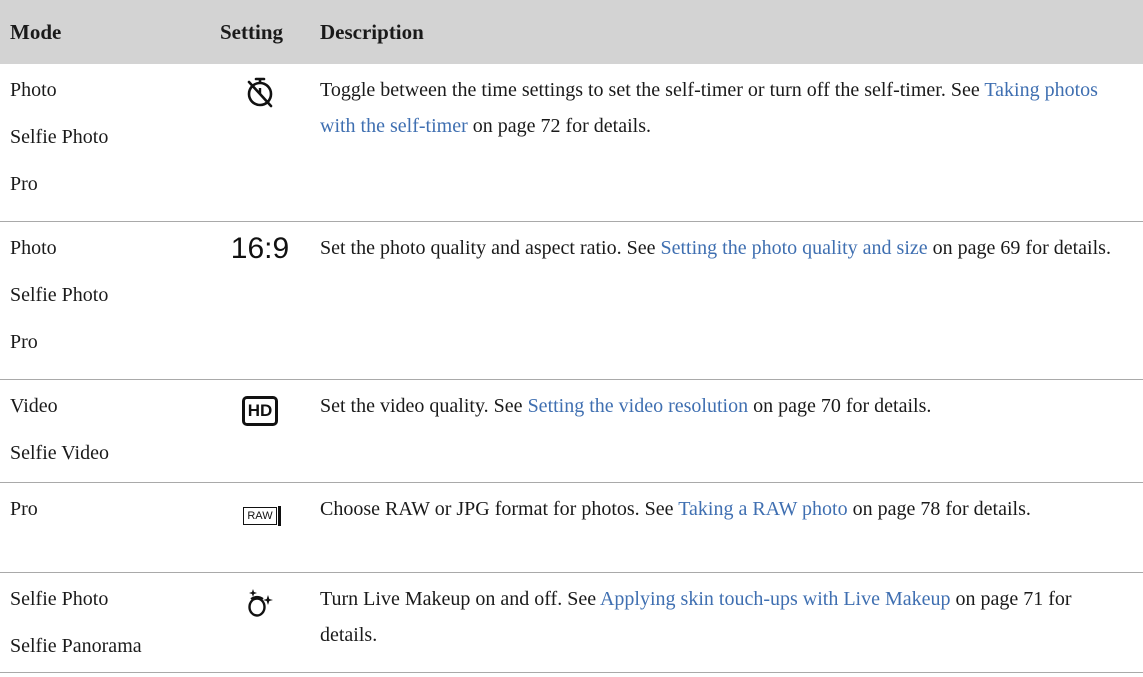 Image resolution: width=1143 pixels, height=677 pixels. Describe the element at coordinates (793, 248) in the screenshot. I see `link-photo-quality: Setting the photo quality and size` at that location.